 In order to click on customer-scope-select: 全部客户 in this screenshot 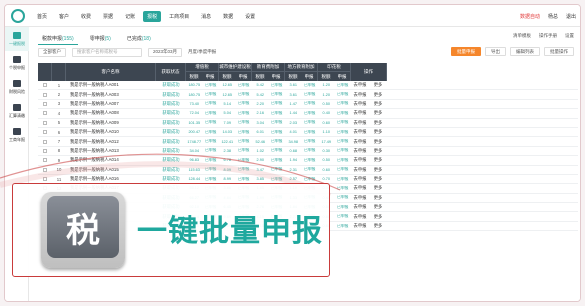, I will do `click(52, 52)`.